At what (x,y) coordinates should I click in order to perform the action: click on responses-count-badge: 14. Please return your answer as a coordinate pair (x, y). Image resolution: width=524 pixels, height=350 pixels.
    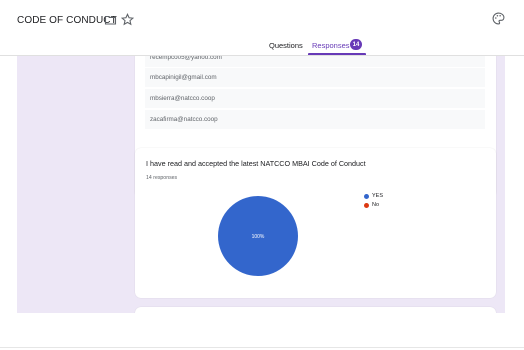
    Looking at the image, I should click on (356, 44).